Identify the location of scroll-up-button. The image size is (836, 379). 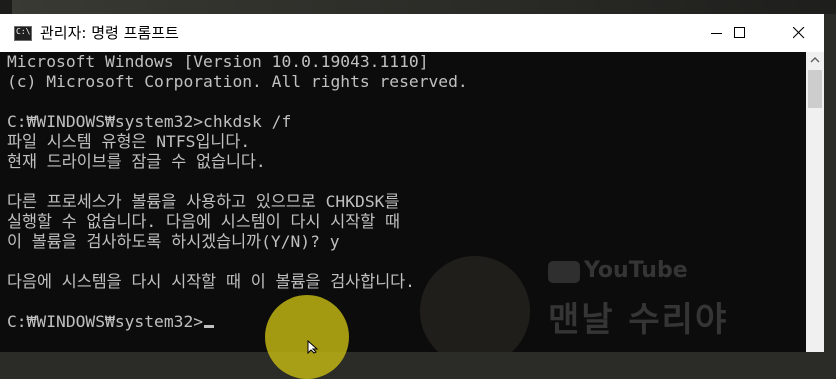
(815, 60).